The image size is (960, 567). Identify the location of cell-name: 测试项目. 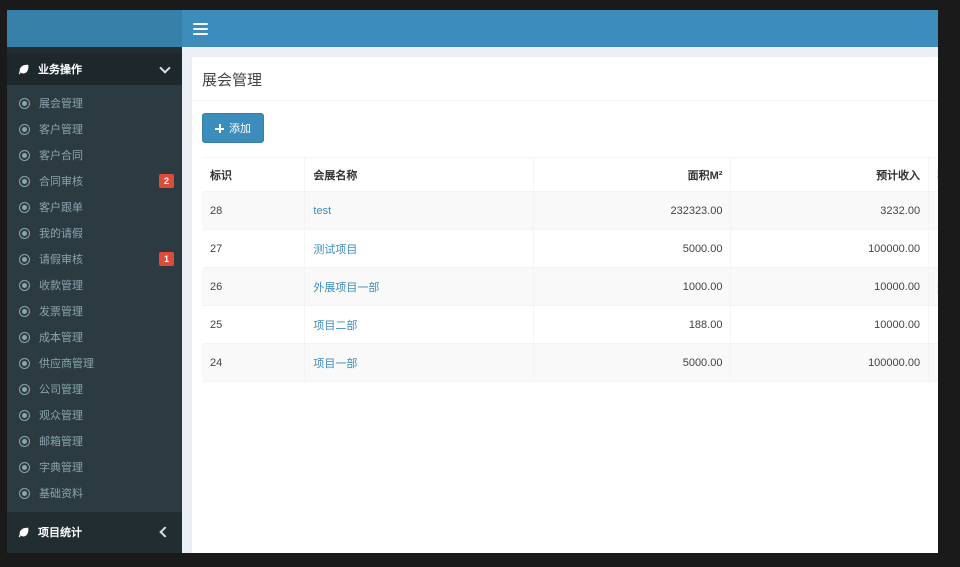
(419, 248).